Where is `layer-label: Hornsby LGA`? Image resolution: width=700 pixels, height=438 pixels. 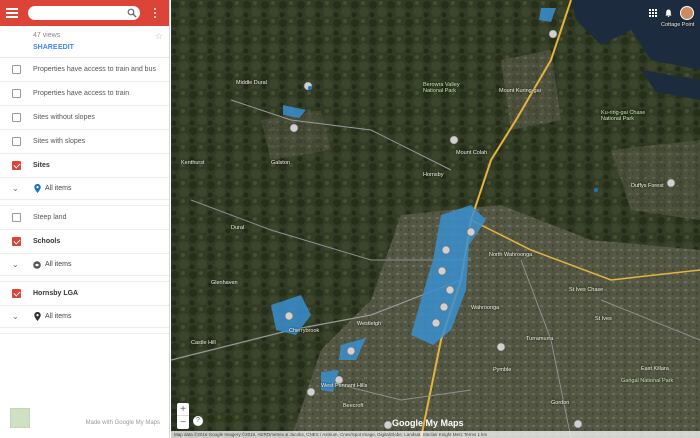
layer-label: Hornsby LGA is located at coordinates (56, 293).